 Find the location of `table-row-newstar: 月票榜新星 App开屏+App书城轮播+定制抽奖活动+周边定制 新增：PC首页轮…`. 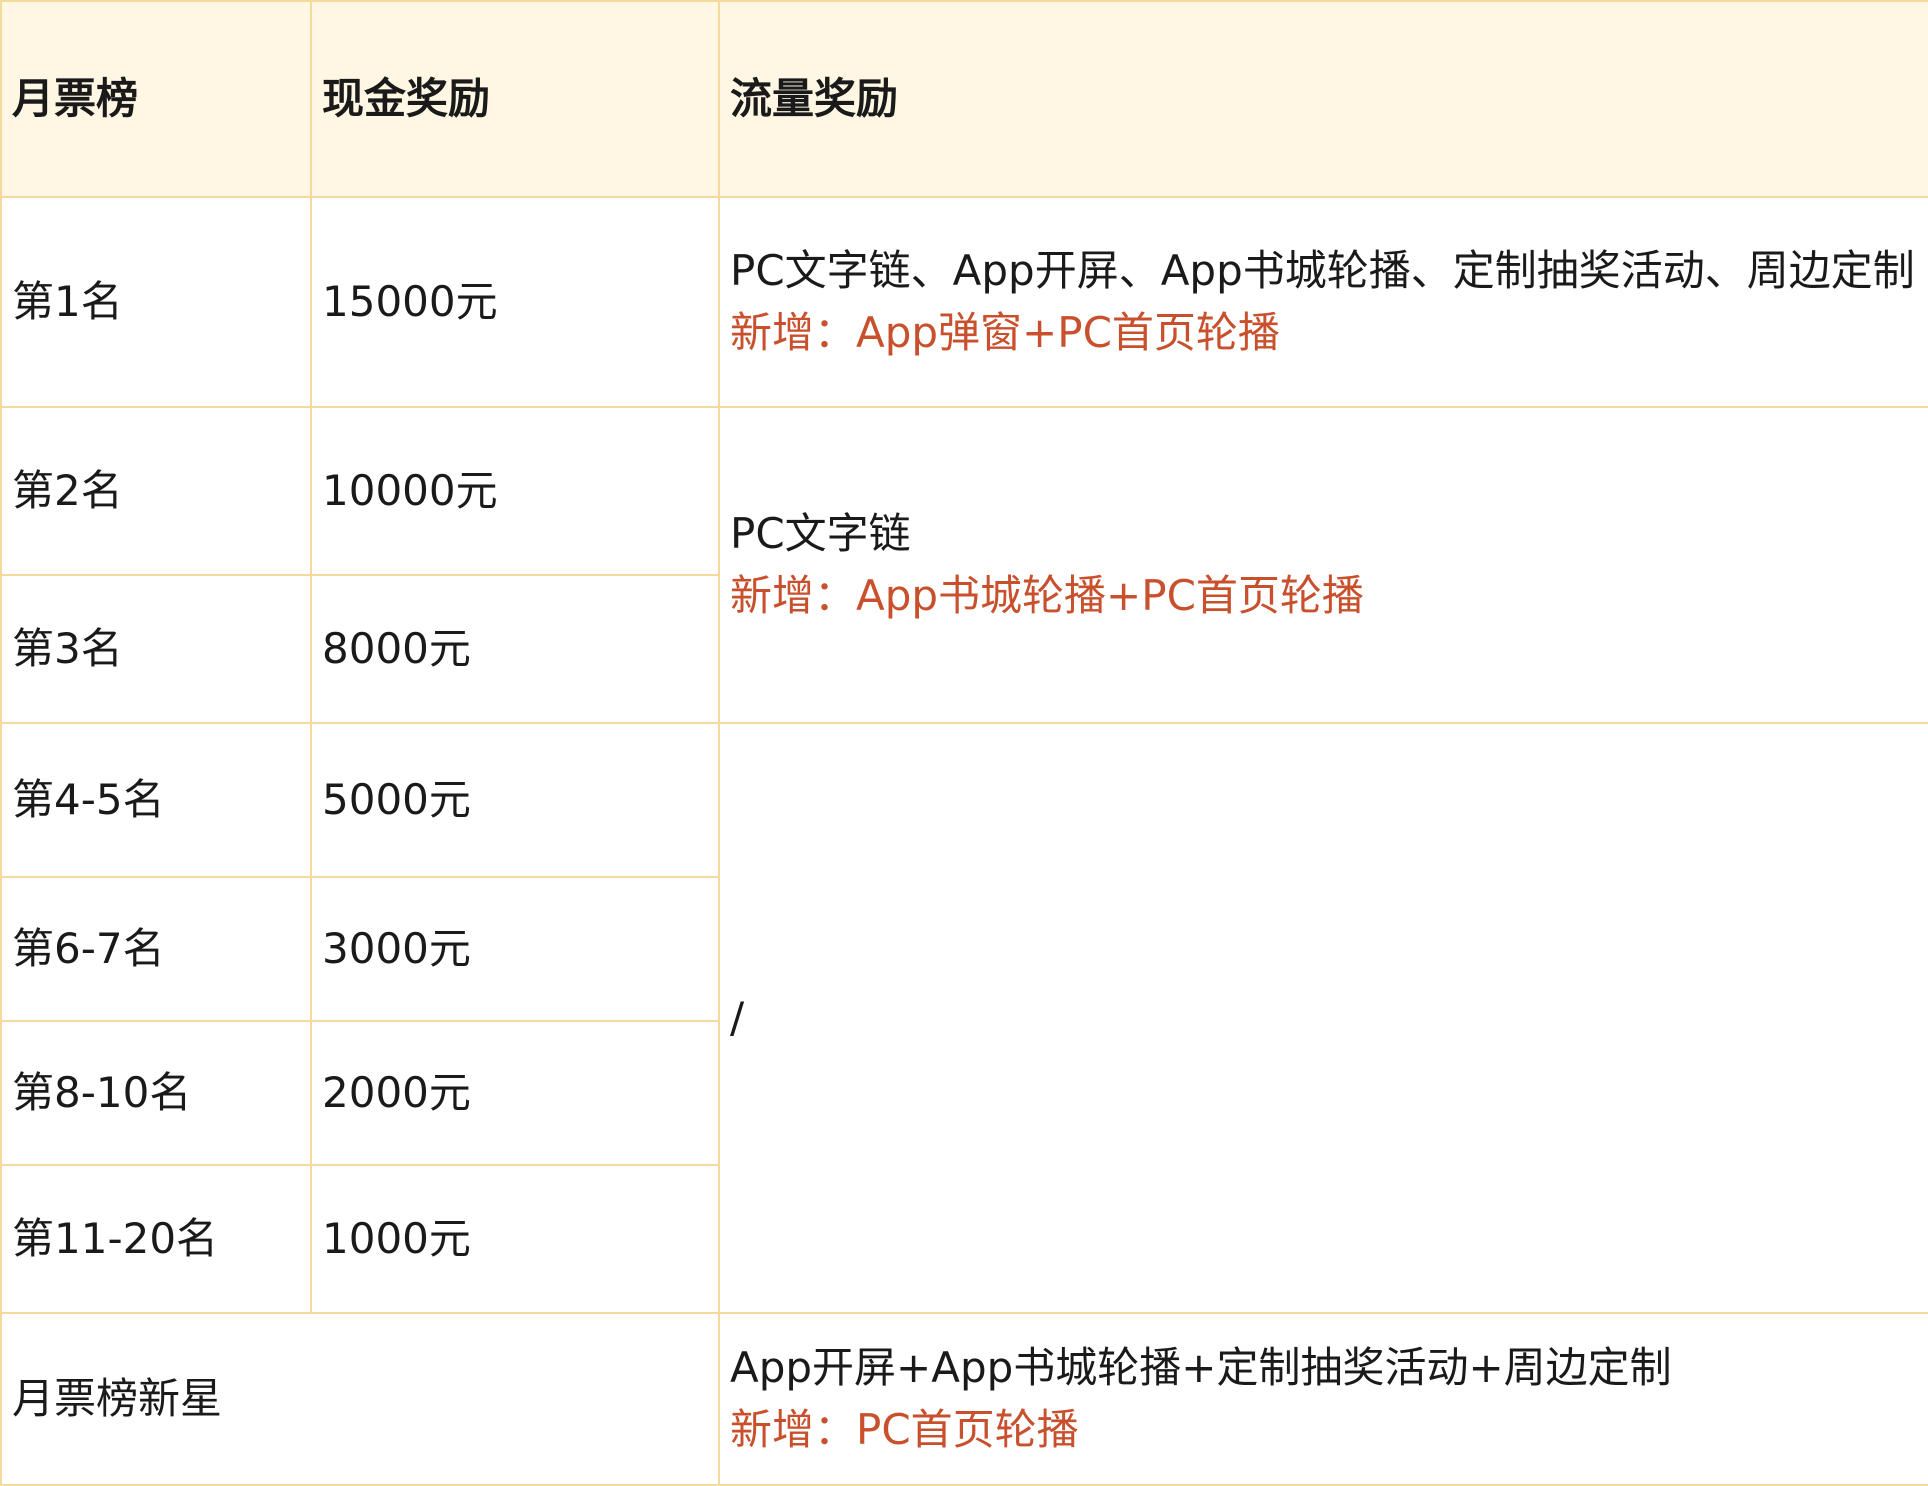

table-row-newstar: 月票榜新星 App开屏+App书城轮播+定制抽奖活动+周边定制 新增：PC首页轮… is located at coordinates (964, 1399).